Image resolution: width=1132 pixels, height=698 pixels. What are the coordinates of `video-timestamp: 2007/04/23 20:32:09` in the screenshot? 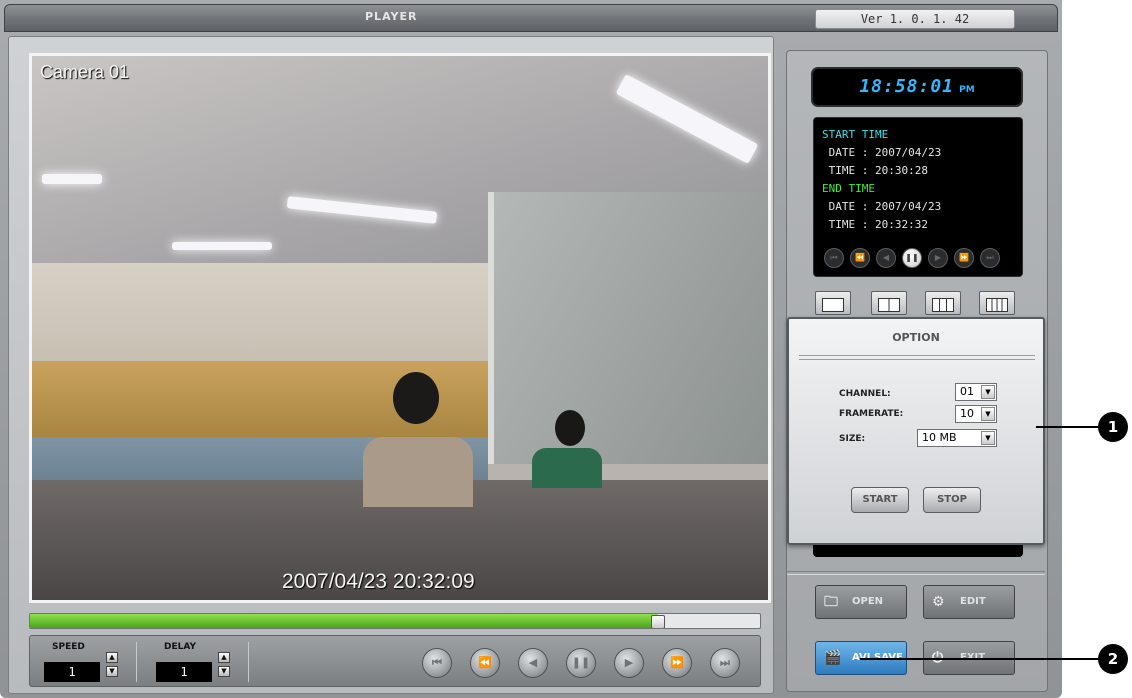 It's located at (378, 581).